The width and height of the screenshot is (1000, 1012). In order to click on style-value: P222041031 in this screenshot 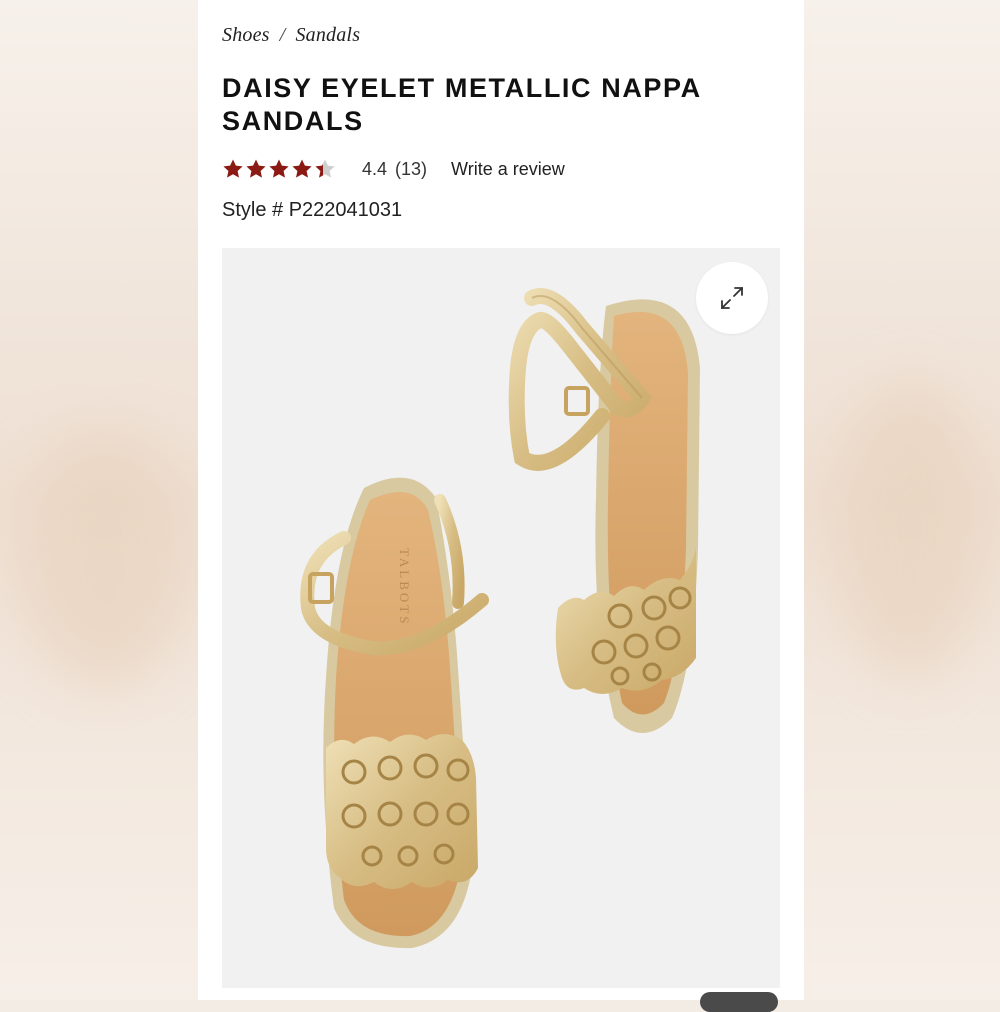, I will do `click(345, 210)`.